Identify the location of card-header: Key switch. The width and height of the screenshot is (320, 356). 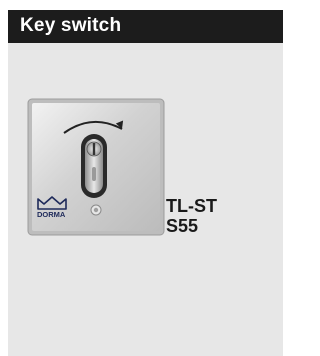
(145, 26).